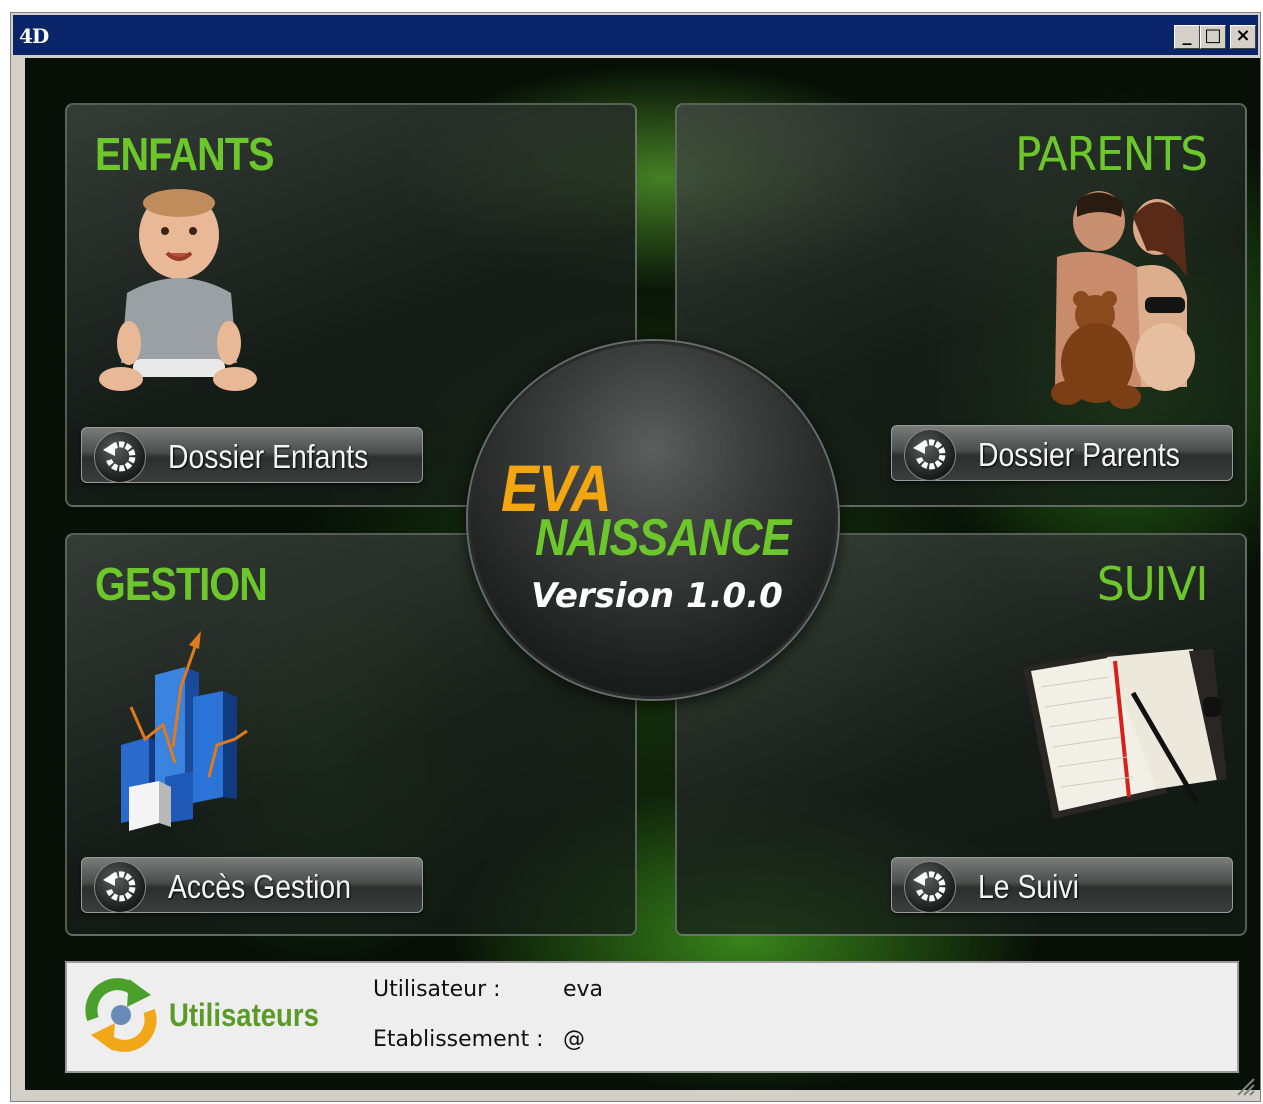  Describe the element at coordinates (1152, 584) in the screenshot. I see `panel-title-suivi: SUIVI` at that location.